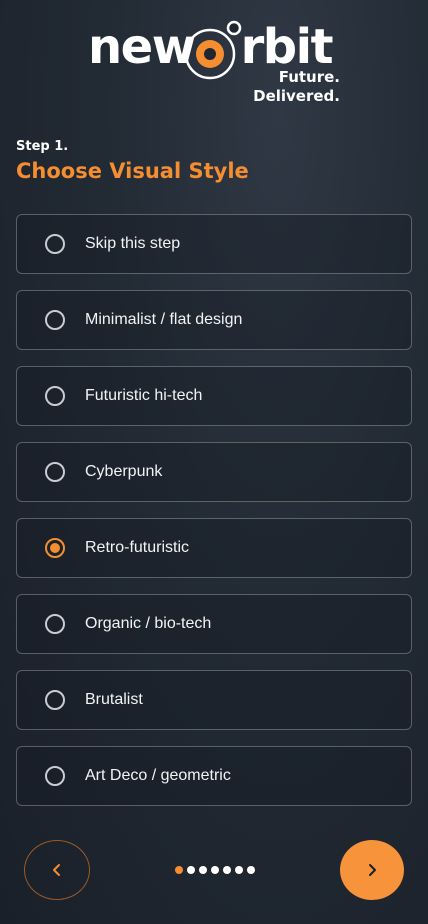  What do you see at coordinates (124, 471) in the screenshot?
I see `option-label: Cyberpunk` at bounding box center [124, 471].